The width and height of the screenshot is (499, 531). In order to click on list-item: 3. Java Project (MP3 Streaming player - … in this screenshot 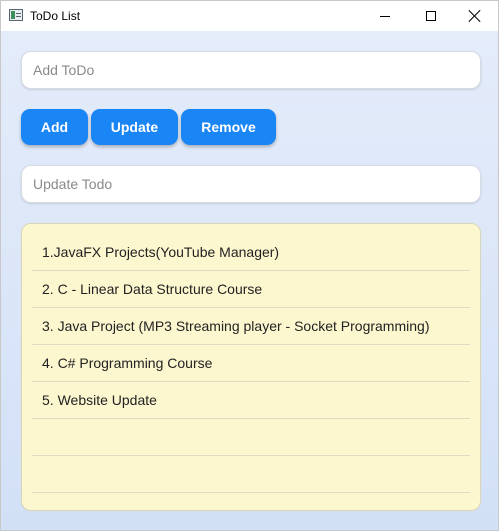, I will do `click(251, 326)`.